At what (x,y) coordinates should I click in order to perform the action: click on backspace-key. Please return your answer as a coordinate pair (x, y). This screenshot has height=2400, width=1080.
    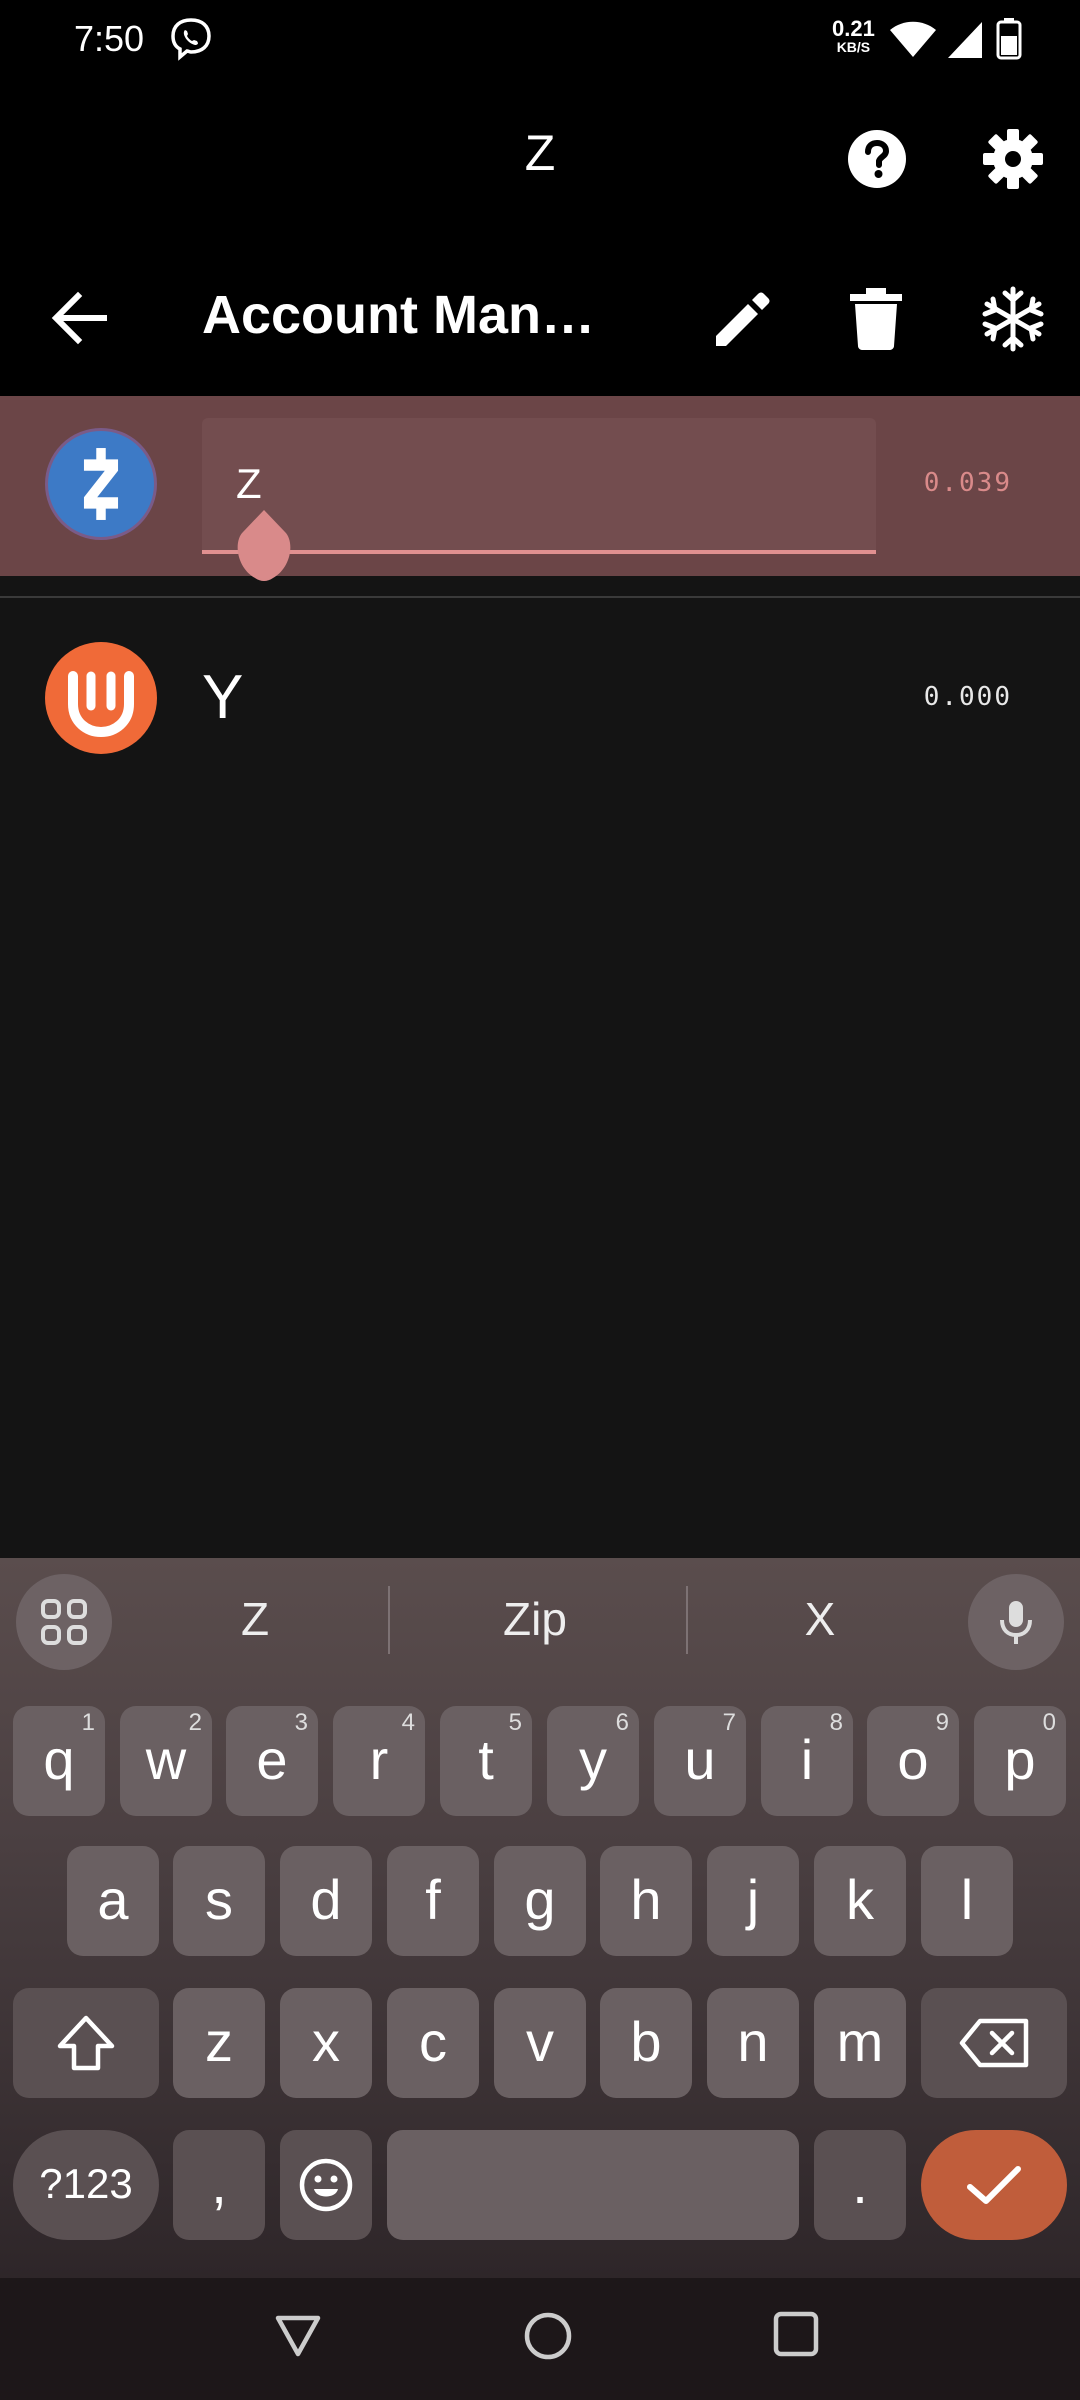
    Looking at the image, I should click on (994, 2043).